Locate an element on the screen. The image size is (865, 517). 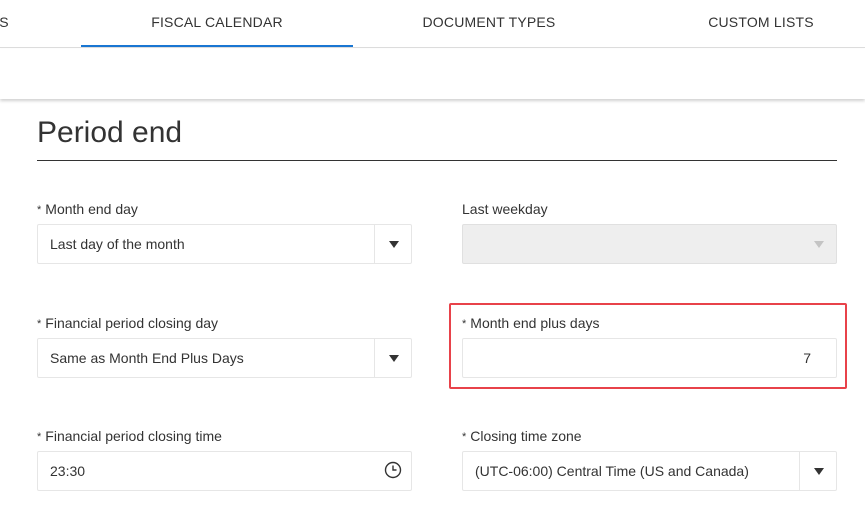
financial-period-closing-time-value: 23:30 is located at coordinates (68, 471).